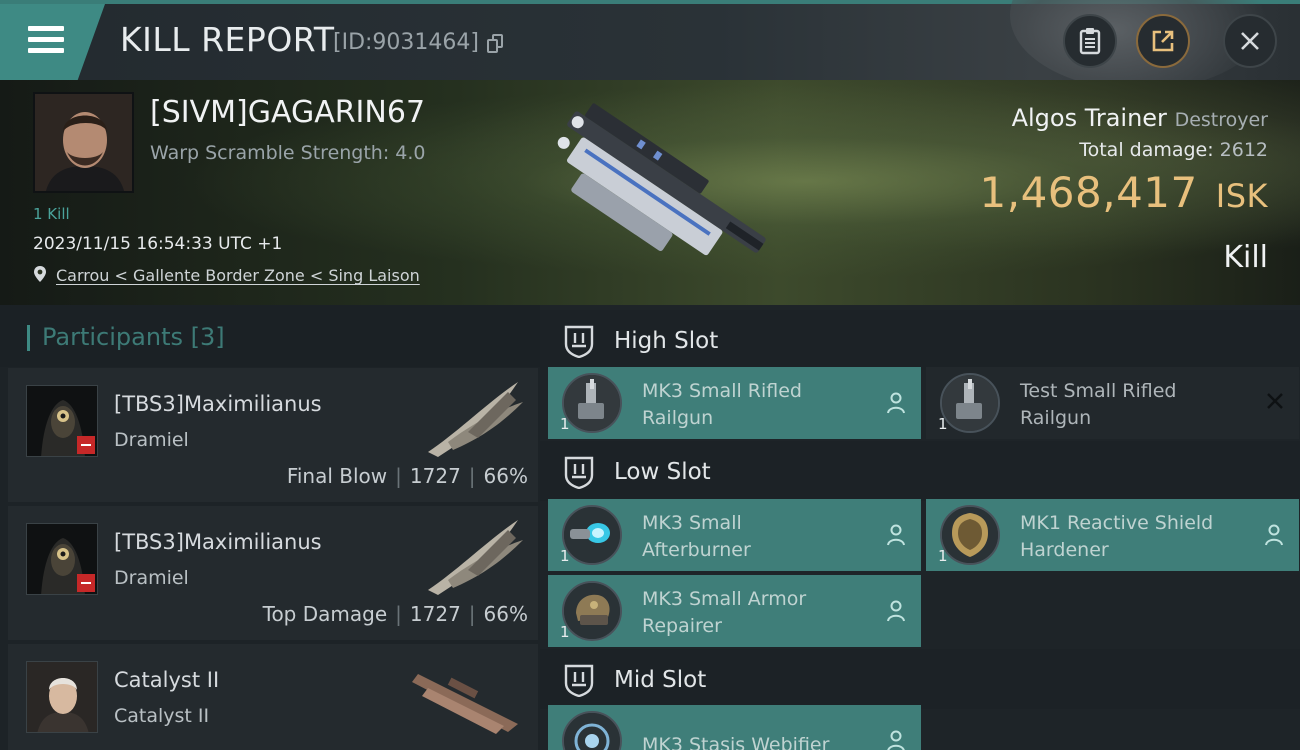  What do you see at coordinates (920, 471) in the screenshot?
I see `low-slot-header: Low Slot` at bounding box center [920, 471].